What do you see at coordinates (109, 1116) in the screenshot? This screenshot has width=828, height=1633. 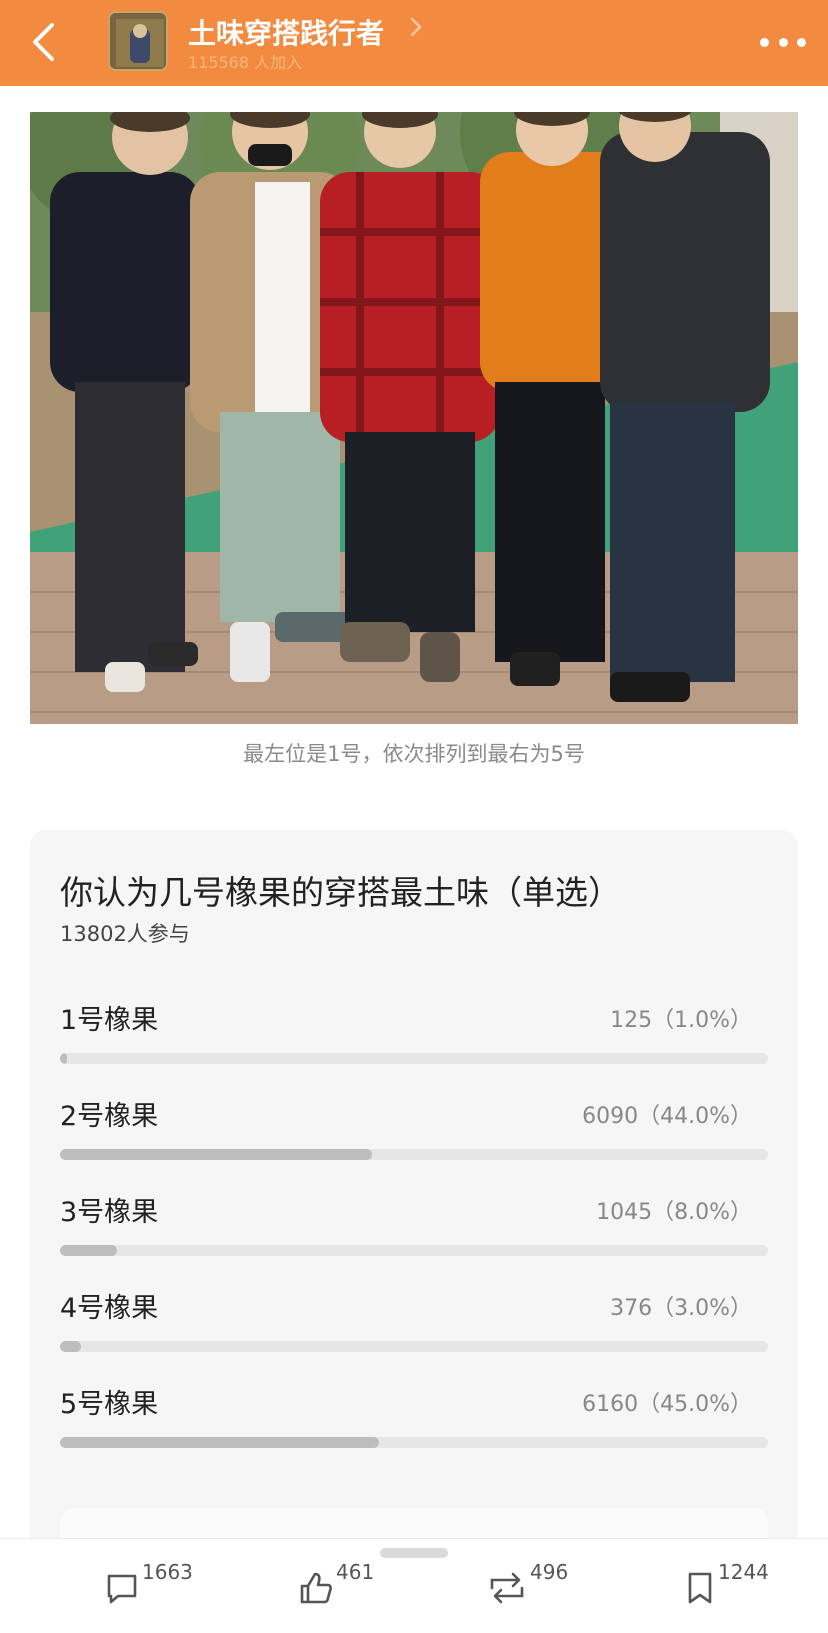 I see `poll-option-label: 2号橡果` at bounding box center [109, 1116].